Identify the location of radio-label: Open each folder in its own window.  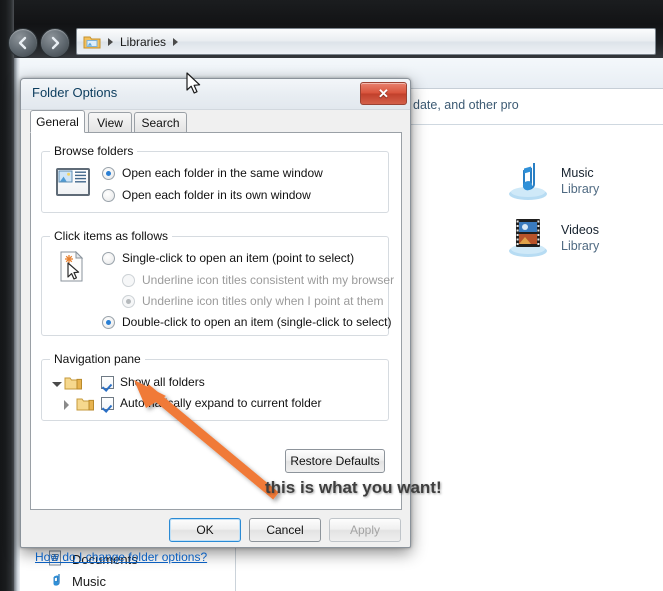
(216, 195).